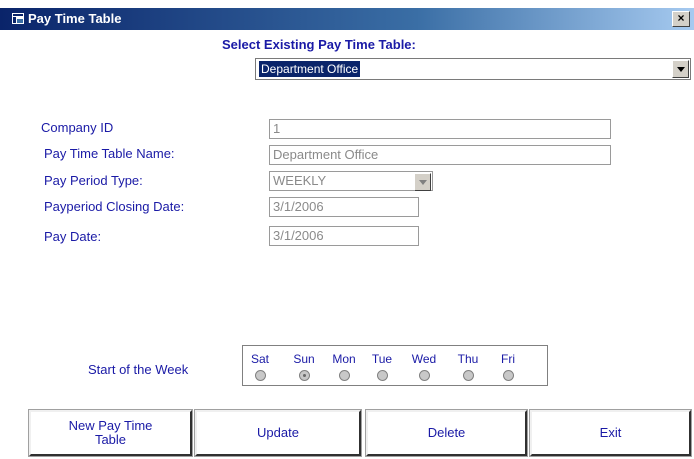 The height and width of the screenshot is (459, 694). What do you see at coordinates (351, 181) in the screenshot?
I see `pay-period-type-select: WEEKLY` at bounding box center [351, 181].